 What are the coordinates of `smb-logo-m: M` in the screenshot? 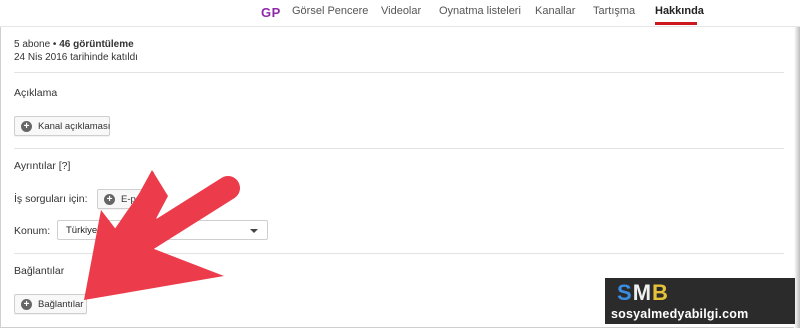 It's located at (642, 292).